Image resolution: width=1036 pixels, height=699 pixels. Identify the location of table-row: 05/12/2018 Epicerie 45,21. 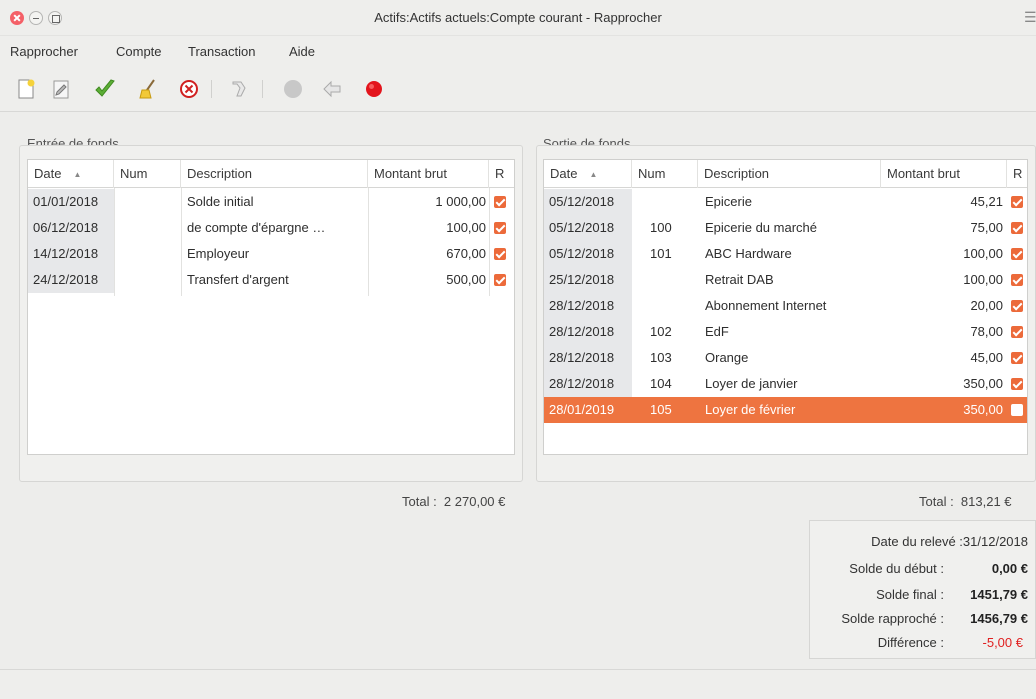
(785, 202).